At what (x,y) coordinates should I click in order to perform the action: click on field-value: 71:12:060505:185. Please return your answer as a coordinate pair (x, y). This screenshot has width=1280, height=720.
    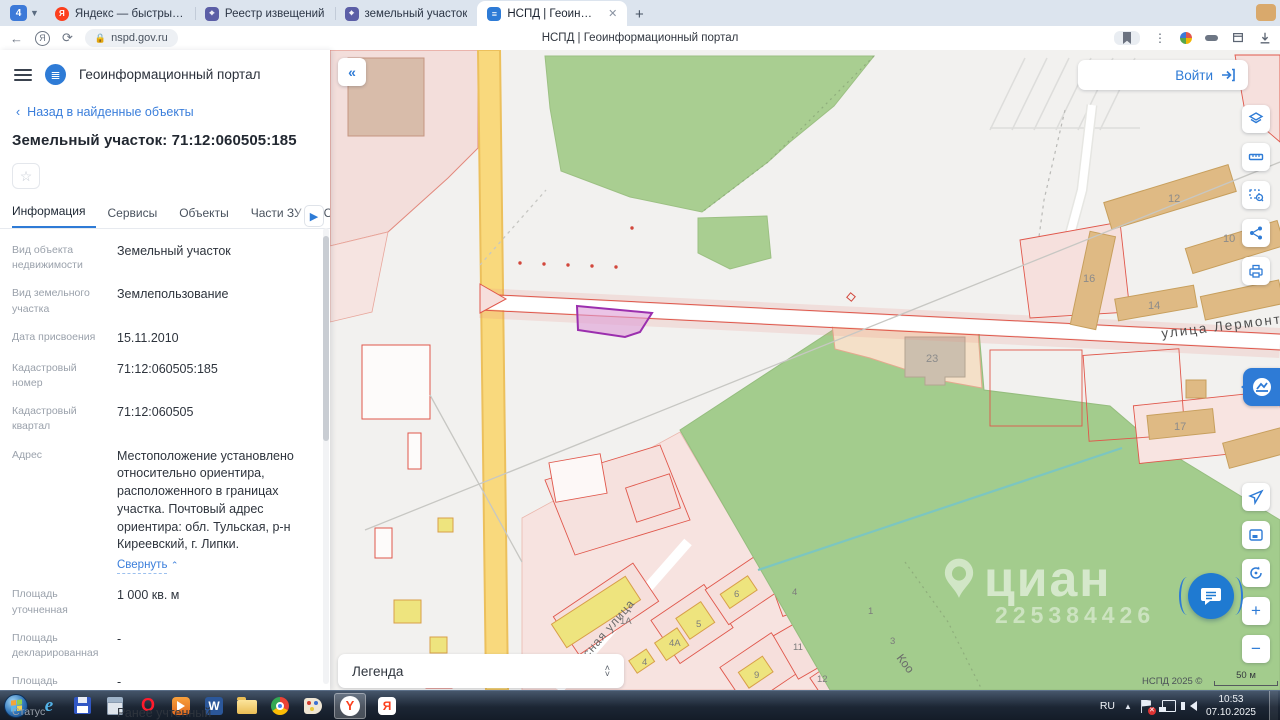
    Looking at the image, I should click on (167, 368).